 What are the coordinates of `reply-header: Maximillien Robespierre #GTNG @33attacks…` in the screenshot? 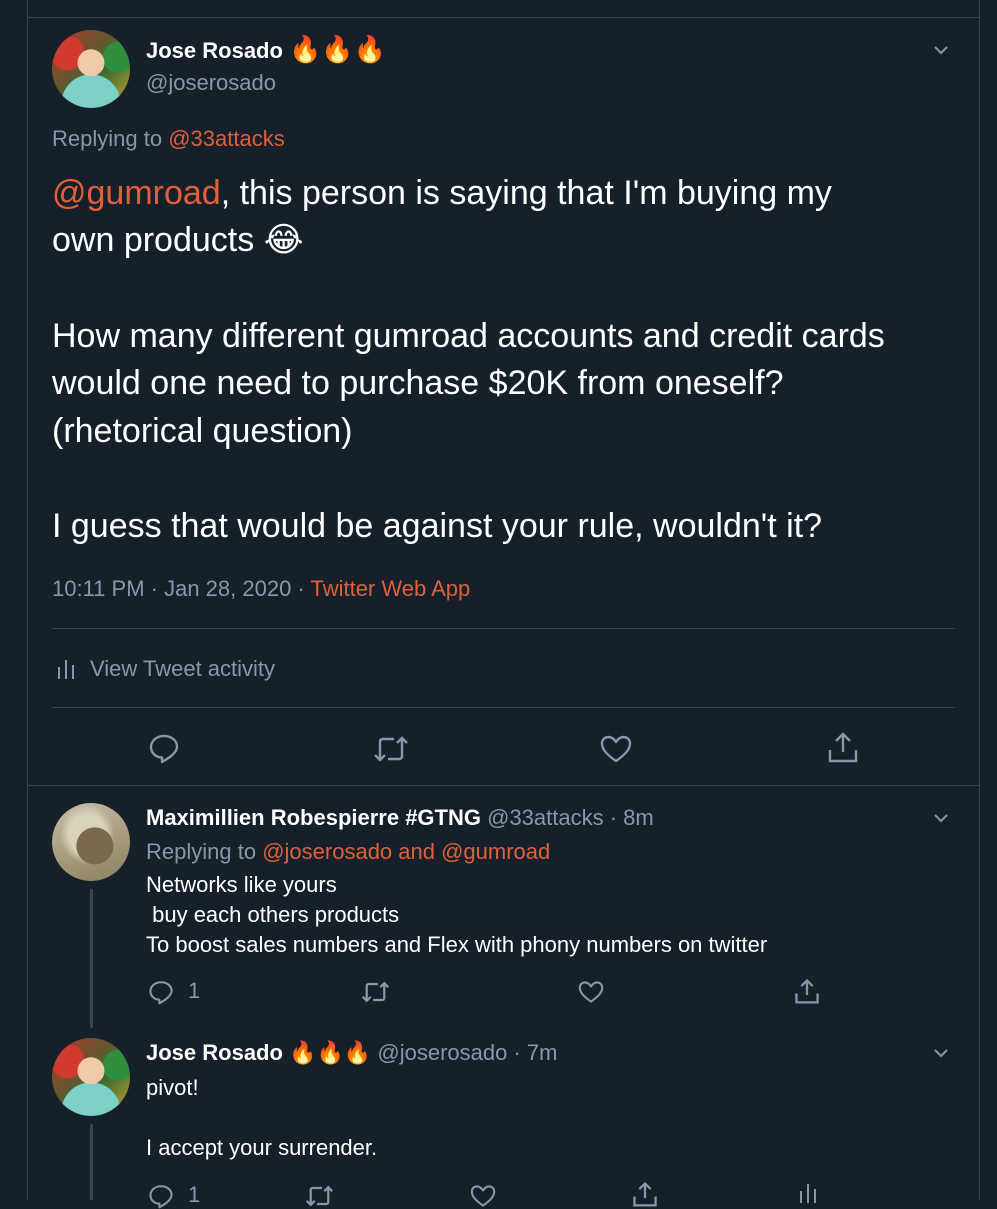 It's located at (400, 818).